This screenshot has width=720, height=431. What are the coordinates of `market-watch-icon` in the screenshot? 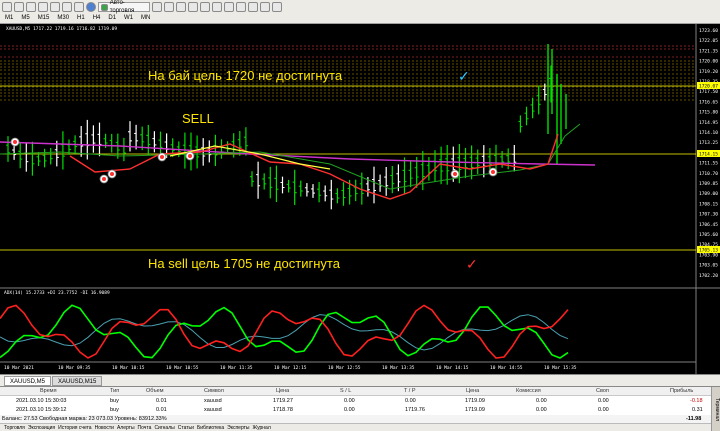 It's located at (31, 7).